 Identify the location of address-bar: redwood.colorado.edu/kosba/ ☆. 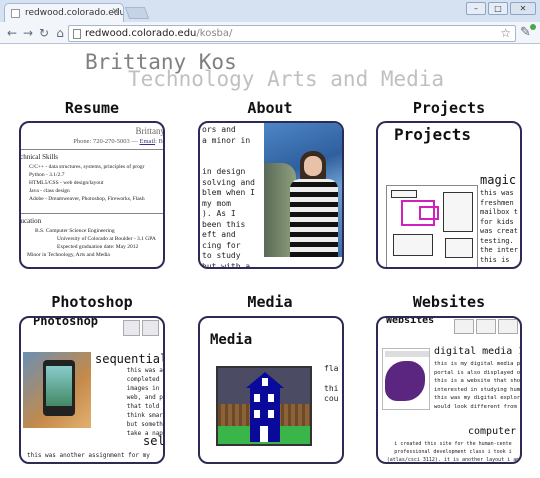
(292, 33).